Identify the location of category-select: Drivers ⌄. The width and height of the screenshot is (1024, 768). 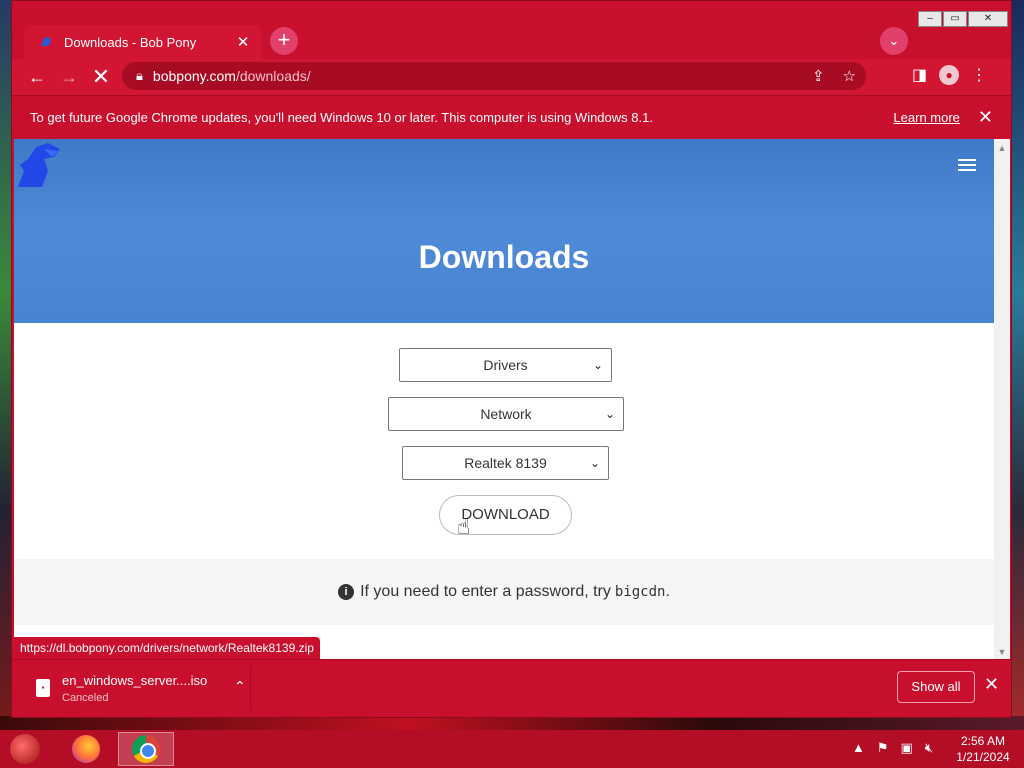
(505, 365).